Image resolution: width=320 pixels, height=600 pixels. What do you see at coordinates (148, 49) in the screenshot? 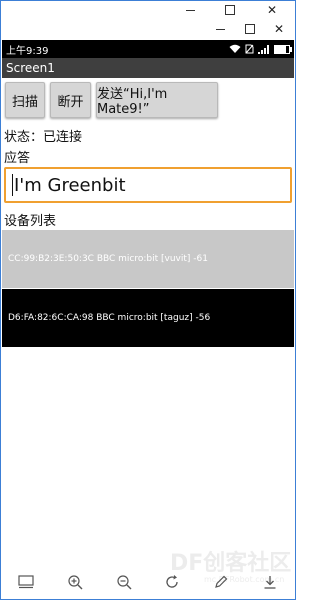
I see `status-bar: 上午9:39` at bounding box center [148, 49].